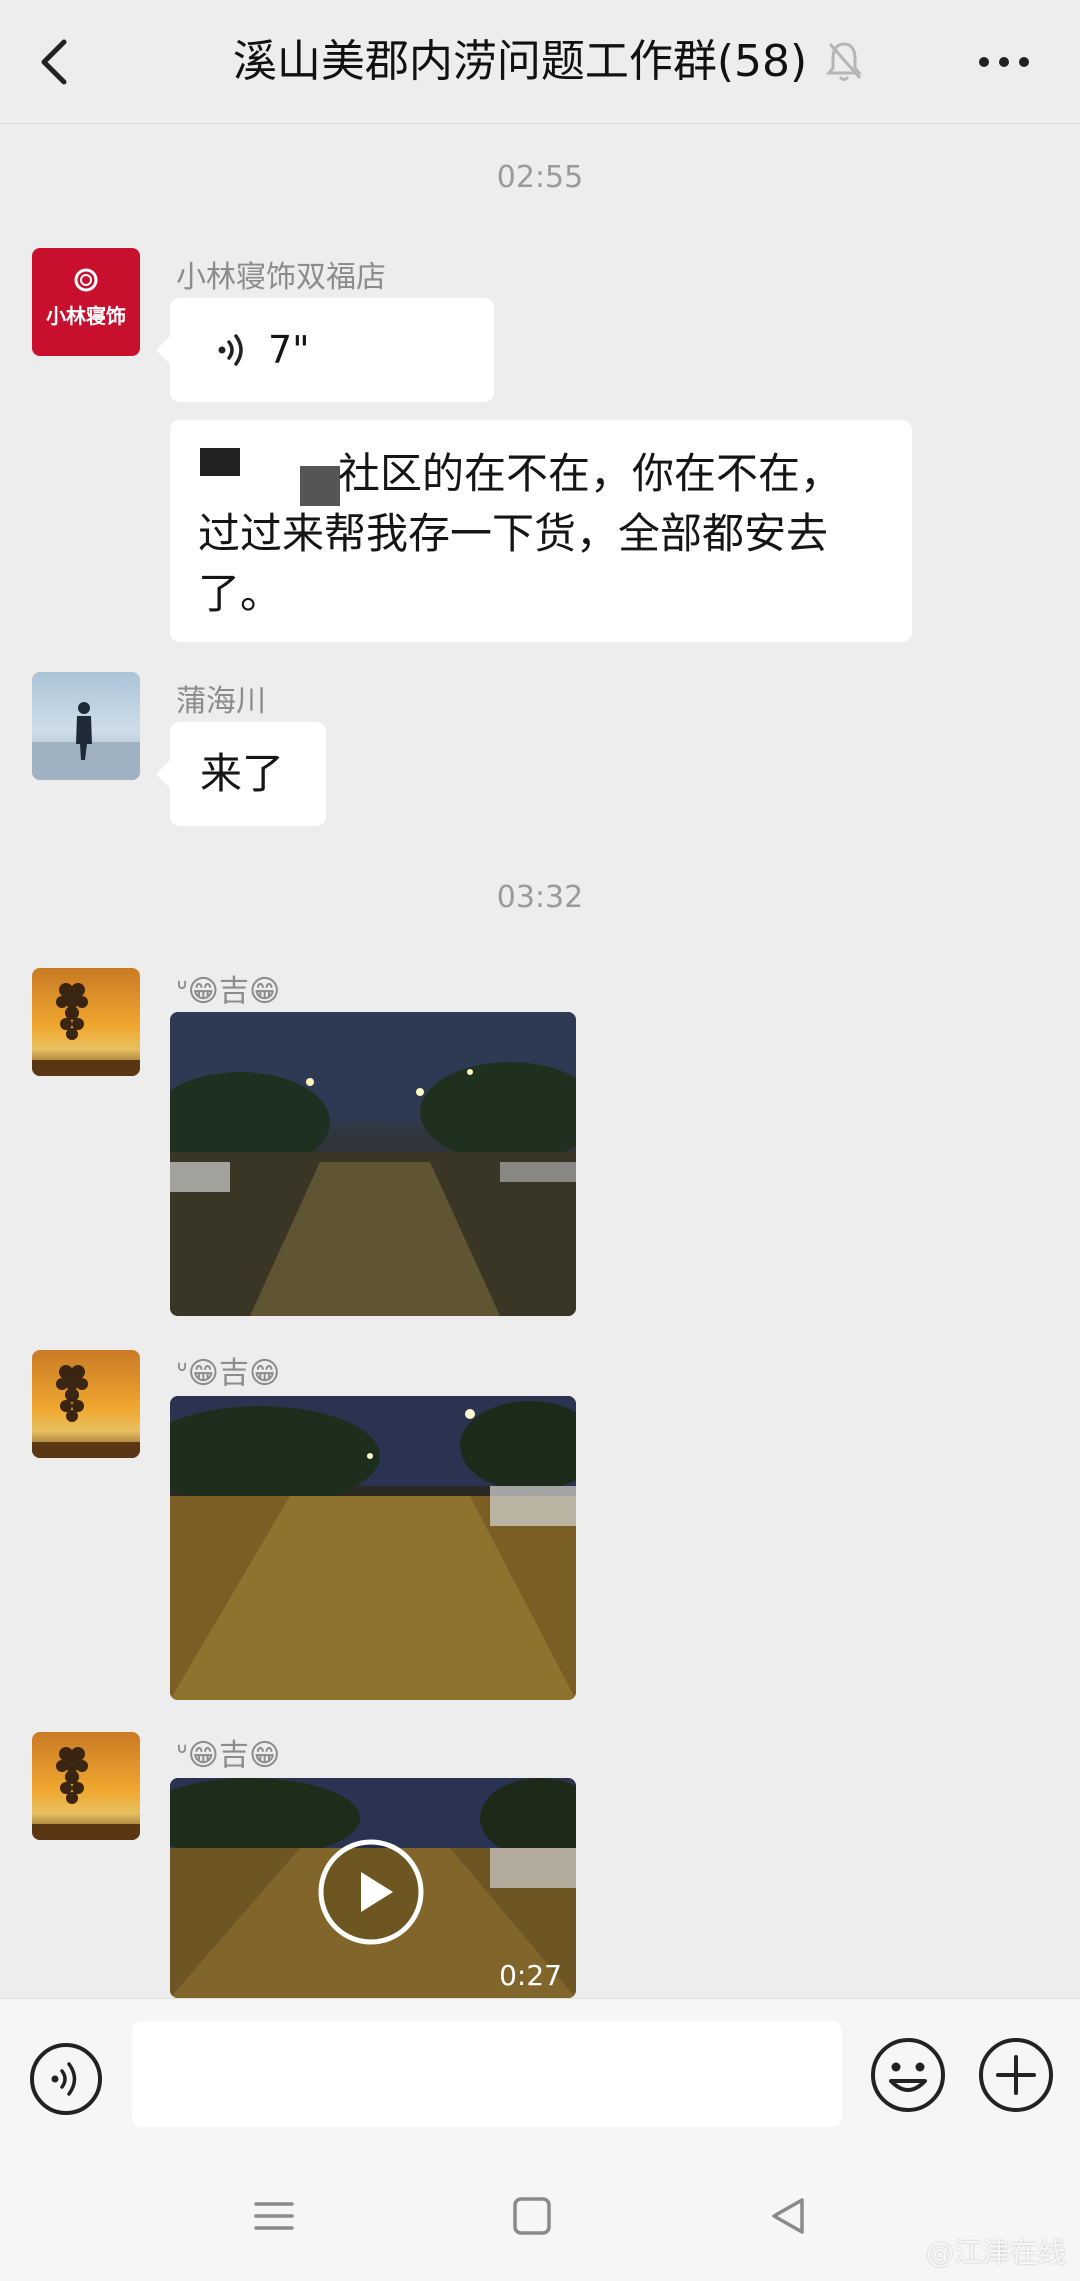  I want to click on emoji-button, so click(908, 2075).